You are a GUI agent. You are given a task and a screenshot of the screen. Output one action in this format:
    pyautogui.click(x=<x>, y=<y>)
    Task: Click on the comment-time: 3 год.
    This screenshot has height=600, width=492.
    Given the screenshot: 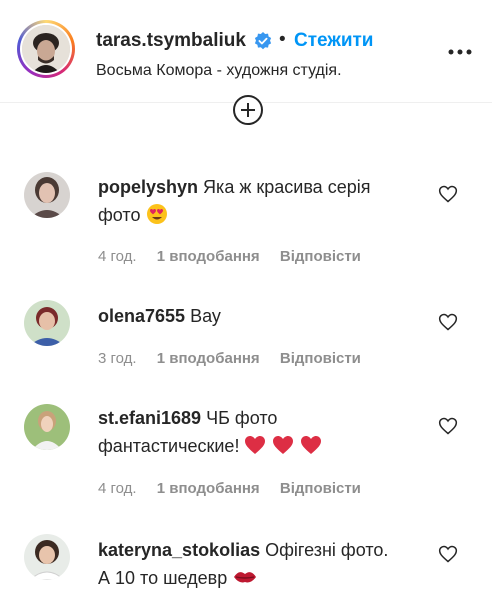 What is the action you would take?
    pyautogui.click(x=117, y=358)
    